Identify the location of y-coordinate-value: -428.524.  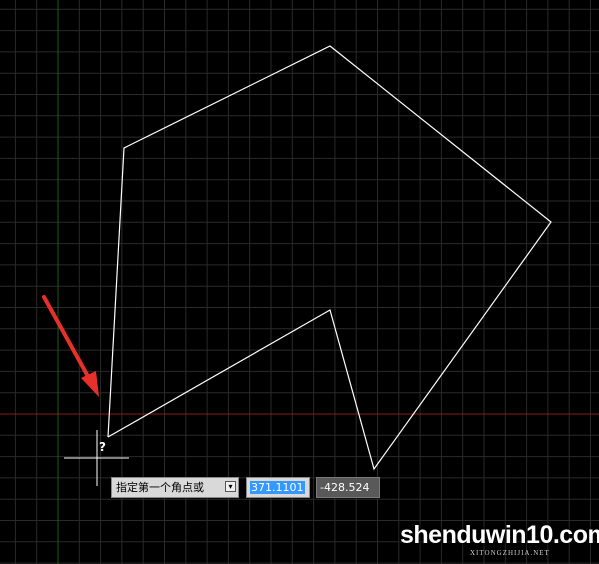
(345, 487).